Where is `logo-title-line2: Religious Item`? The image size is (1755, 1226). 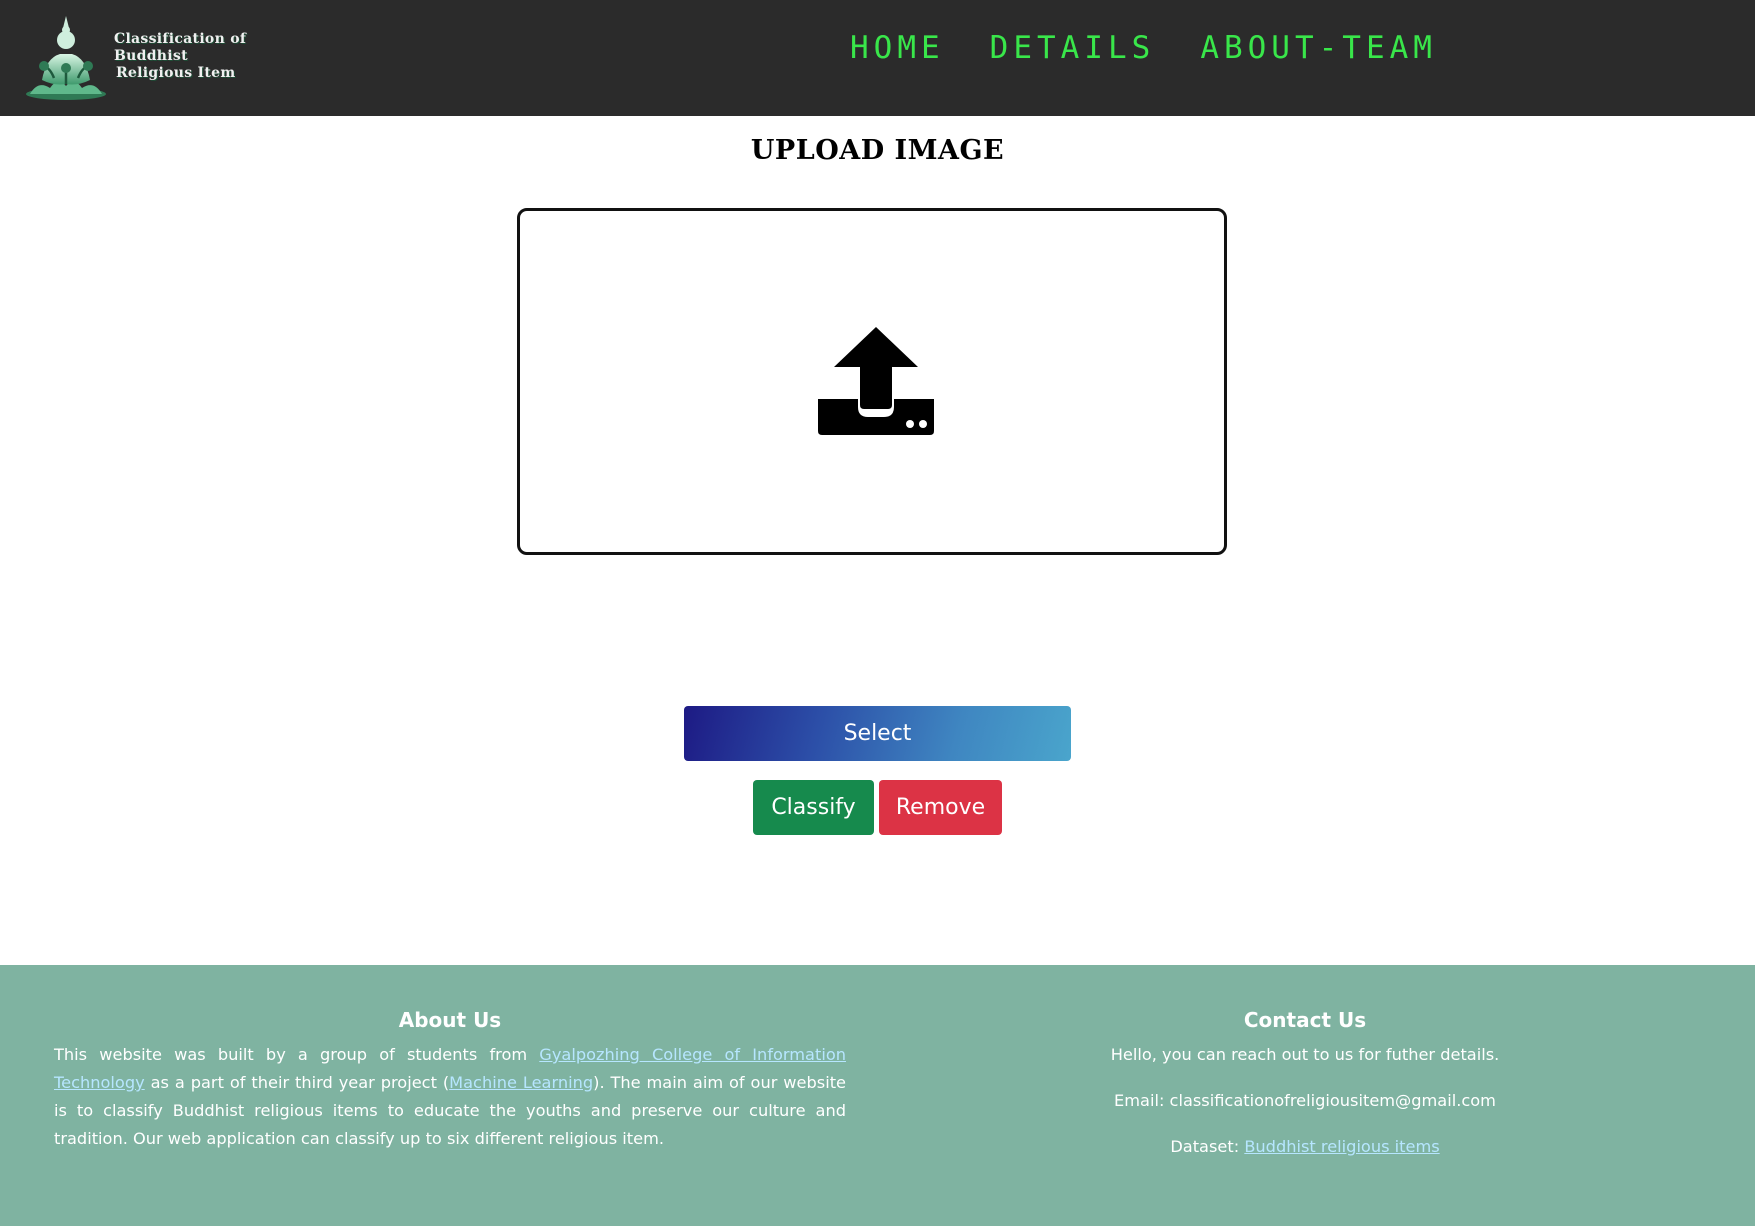
logo-title-line2: Religious Item is located at coordinates (176, 72).